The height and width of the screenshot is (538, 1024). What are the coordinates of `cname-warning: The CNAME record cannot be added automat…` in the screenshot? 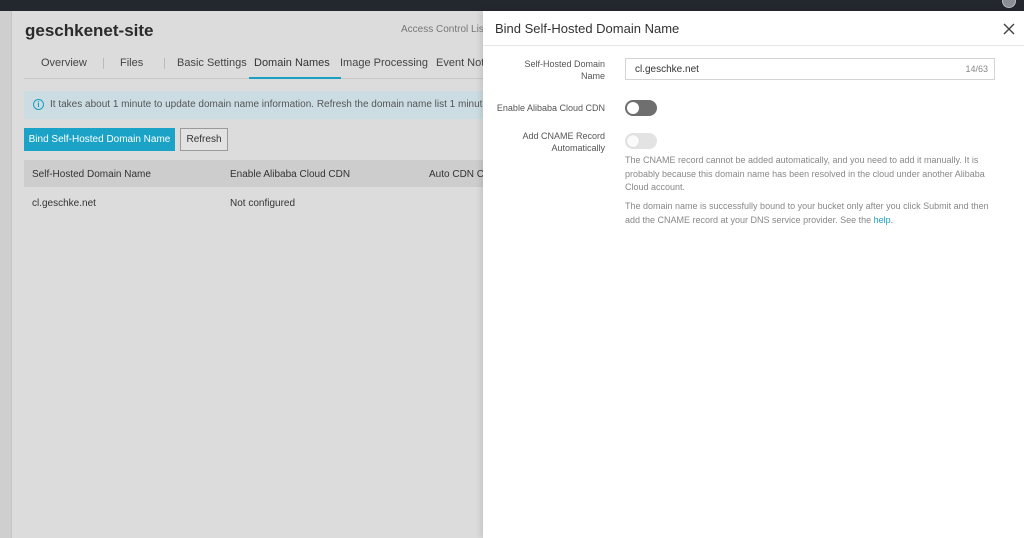 It's located at (805, 173).